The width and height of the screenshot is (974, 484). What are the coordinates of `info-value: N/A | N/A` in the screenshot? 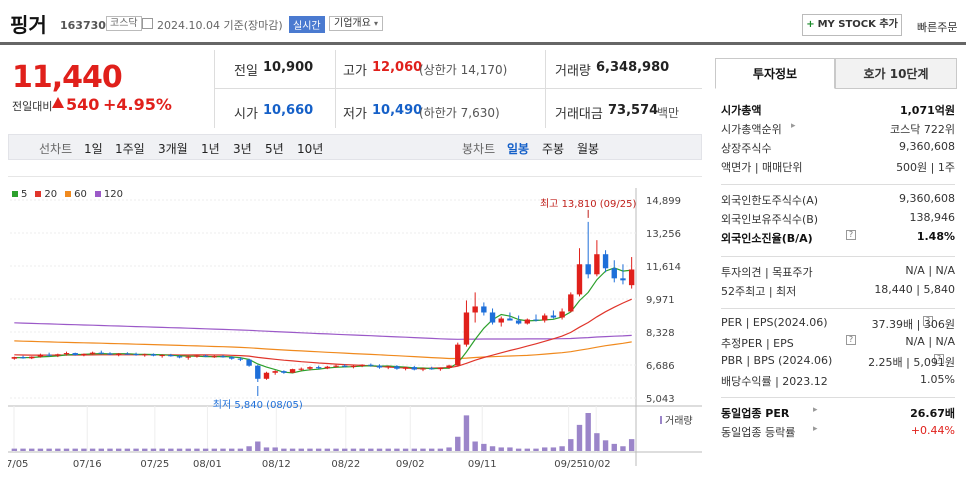 It's located at (930, 341).